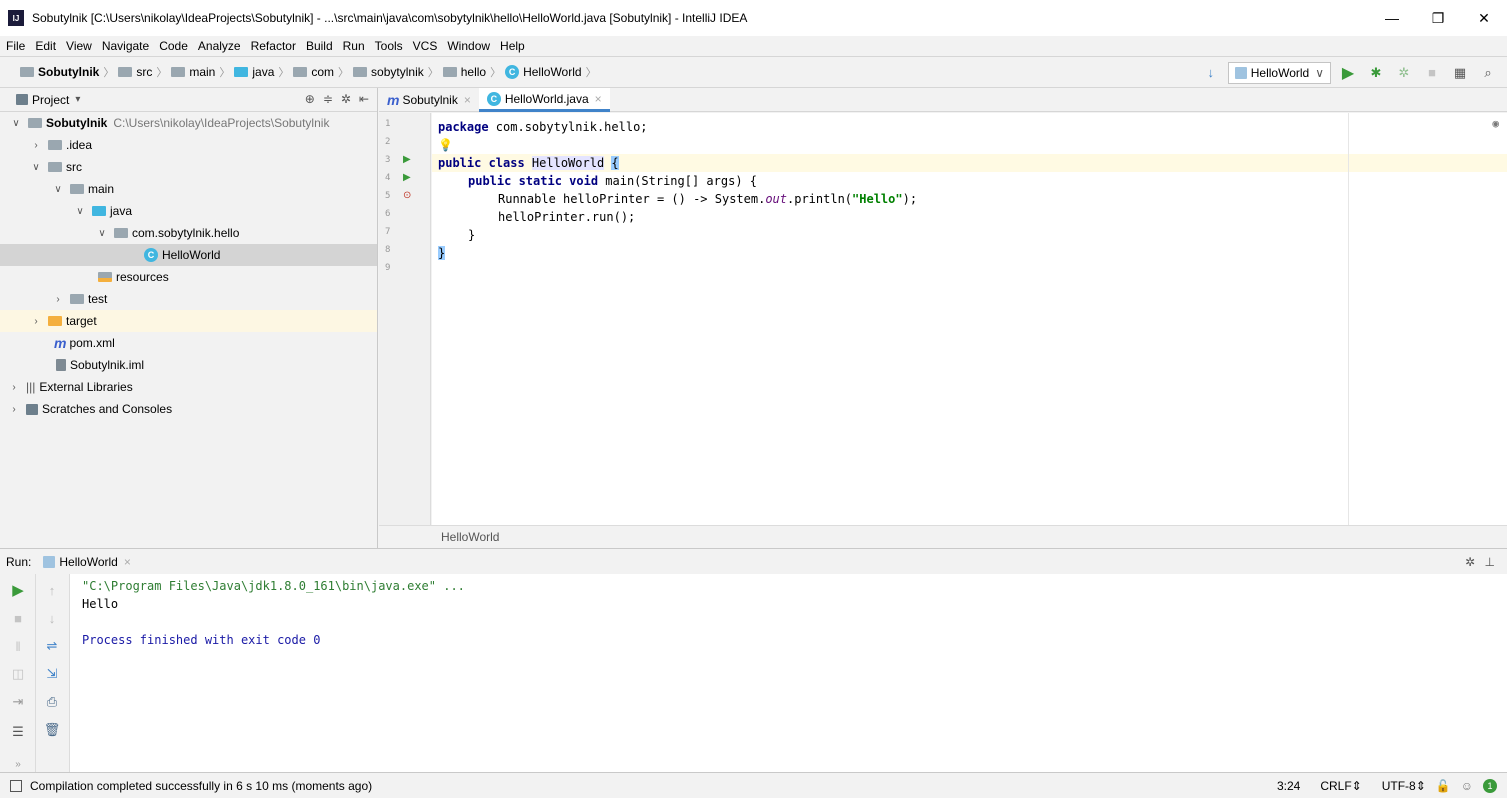  What do you see at coordinates (1460, 73) in the screenshot?
I see `project-structure-icon: ▦` at bounding box center [1460, 73].